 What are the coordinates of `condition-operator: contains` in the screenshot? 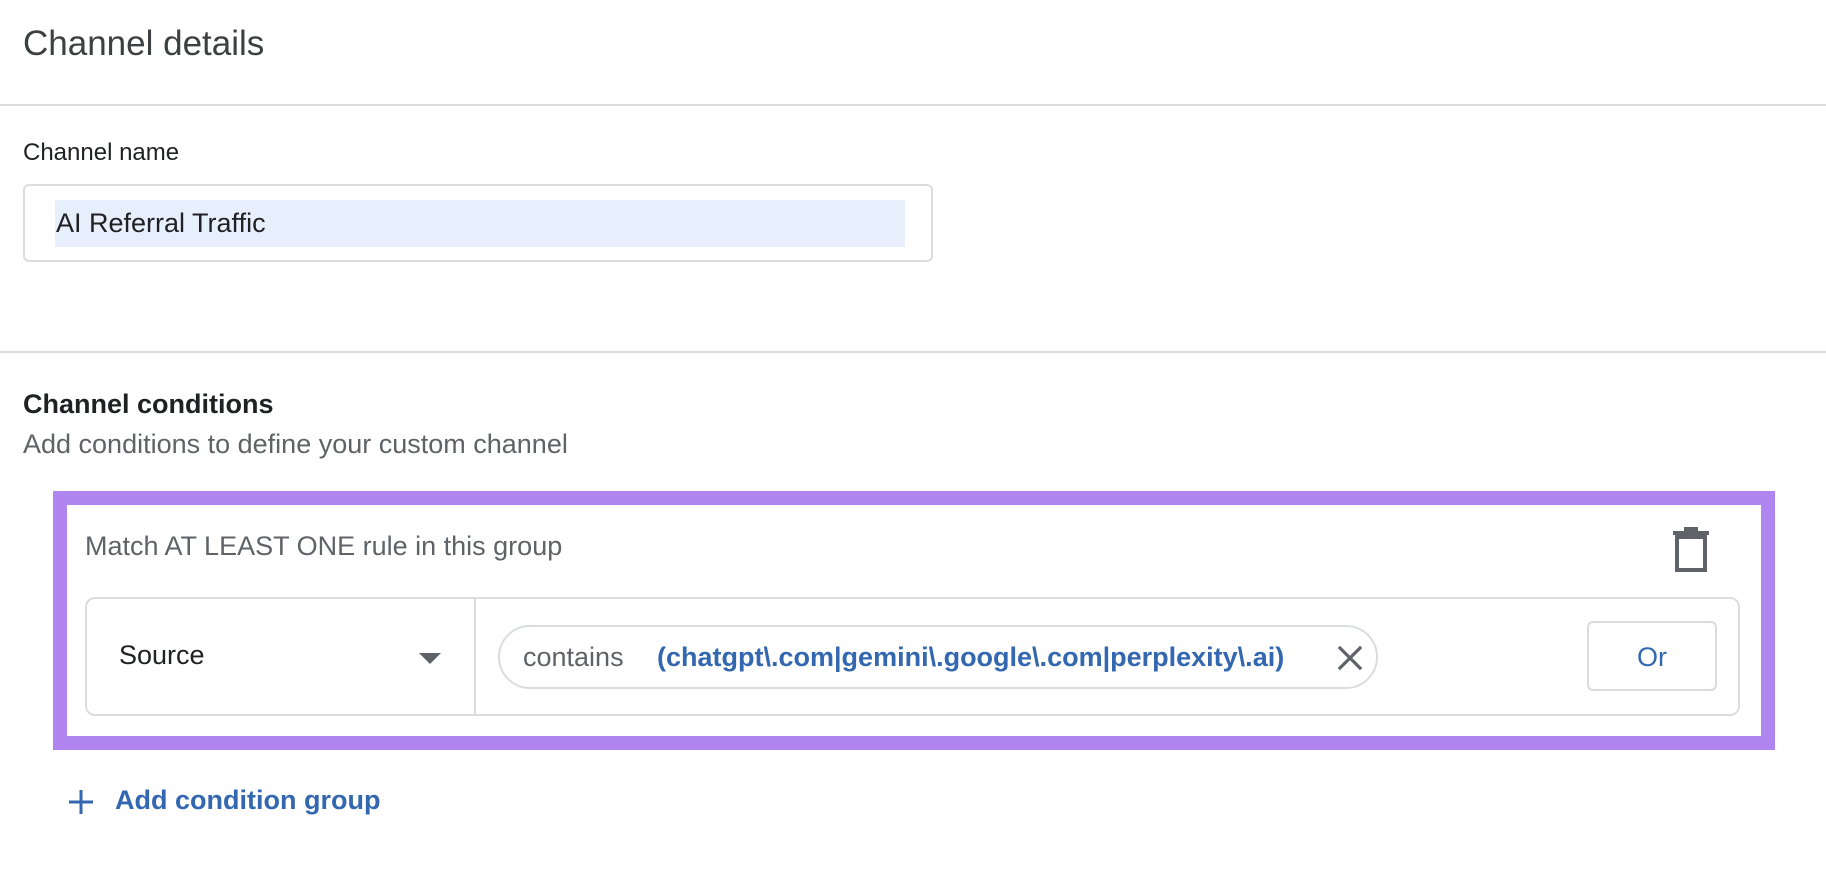 It's located at (573, 657).